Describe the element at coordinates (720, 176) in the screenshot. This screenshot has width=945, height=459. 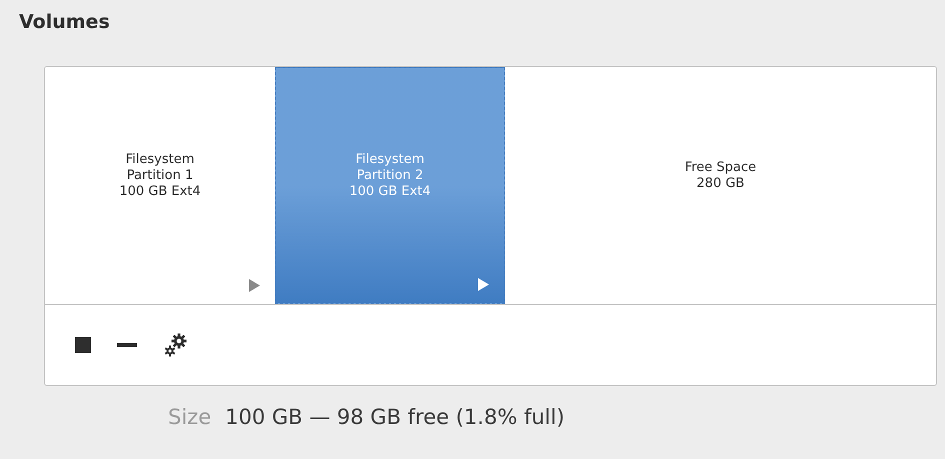
I see `volume-label: Free Space 280 GB` at that location.